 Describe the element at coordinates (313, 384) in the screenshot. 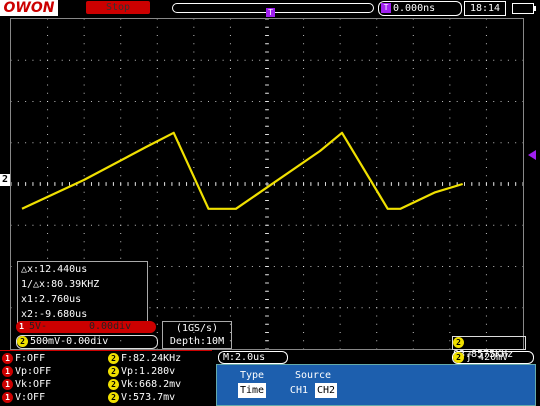

I see `source-menu-item: Source CH1 CH2` at that location.